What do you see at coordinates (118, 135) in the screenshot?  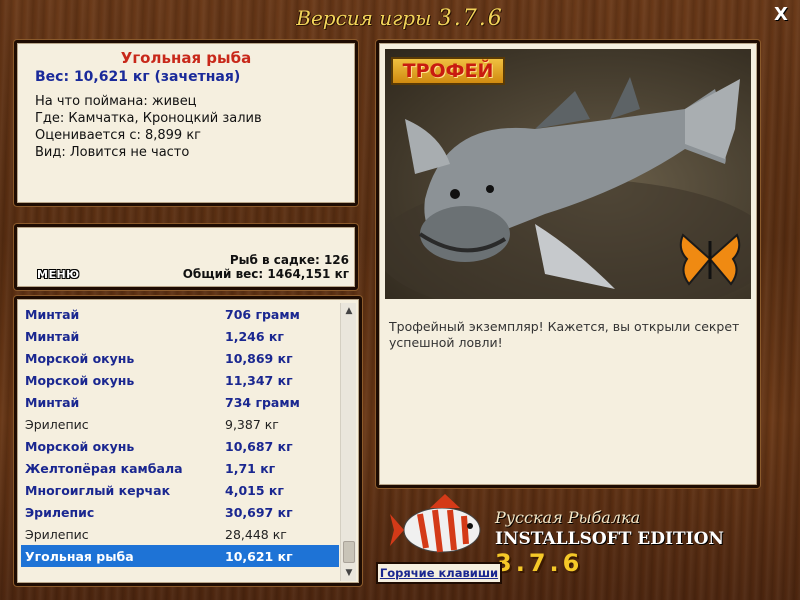 I see `fish-rated-from: Оценивается с: 8,899 кг` at bounding box center [118, 135].